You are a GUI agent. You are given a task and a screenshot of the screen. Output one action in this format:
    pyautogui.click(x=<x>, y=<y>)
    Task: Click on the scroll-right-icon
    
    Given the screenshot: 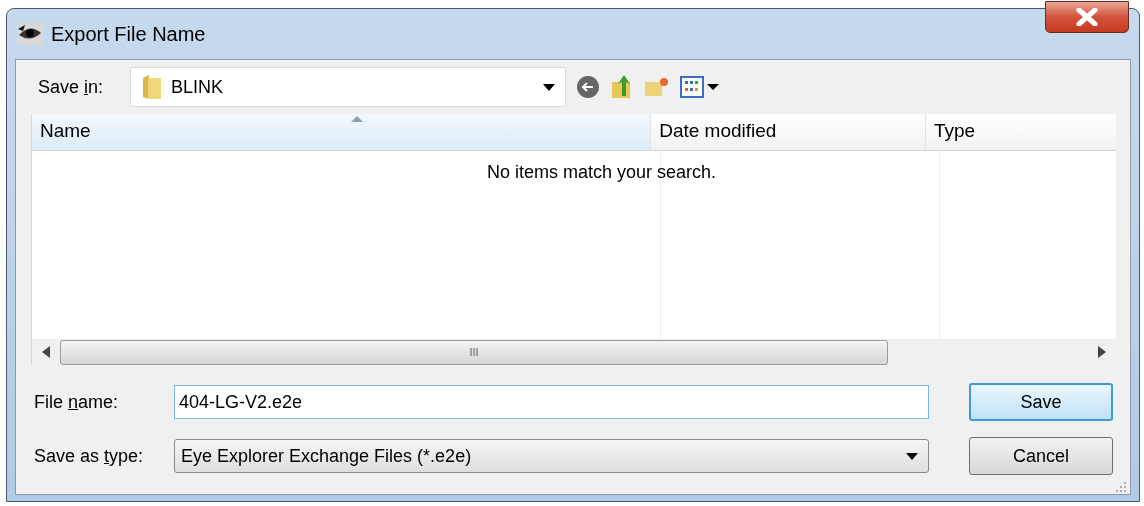 What is the action you would take?
    pyautogui.click(x=1102, y=352)
    